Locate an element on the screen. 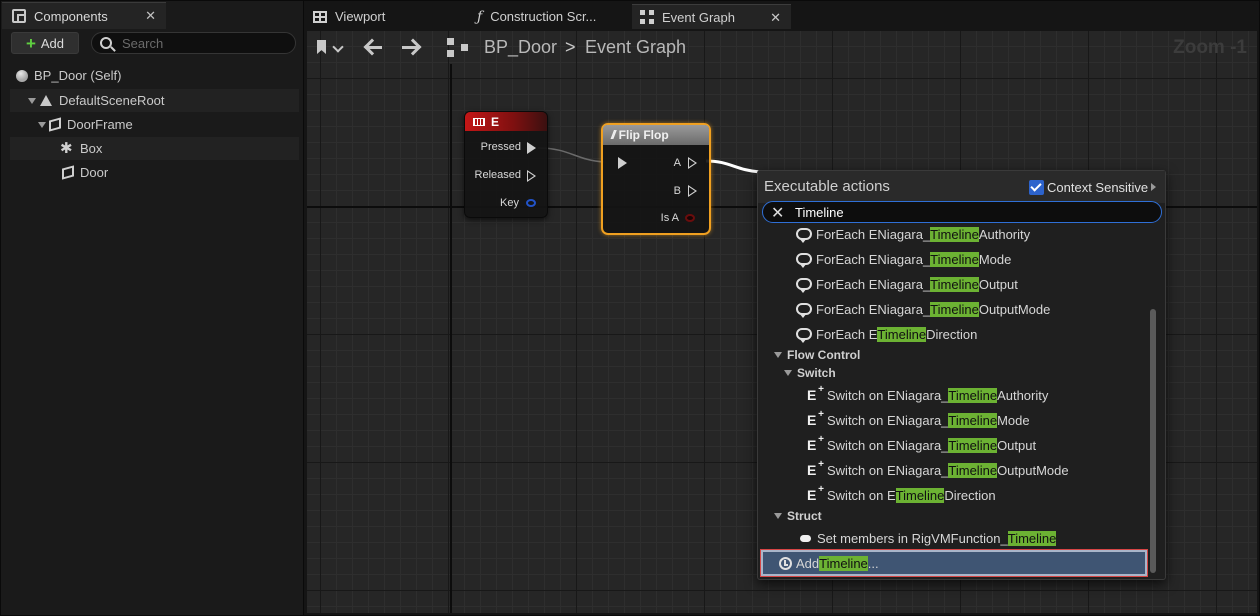  action-item: E Switch on ETimelineDirection is located at coordinates (901, 494).